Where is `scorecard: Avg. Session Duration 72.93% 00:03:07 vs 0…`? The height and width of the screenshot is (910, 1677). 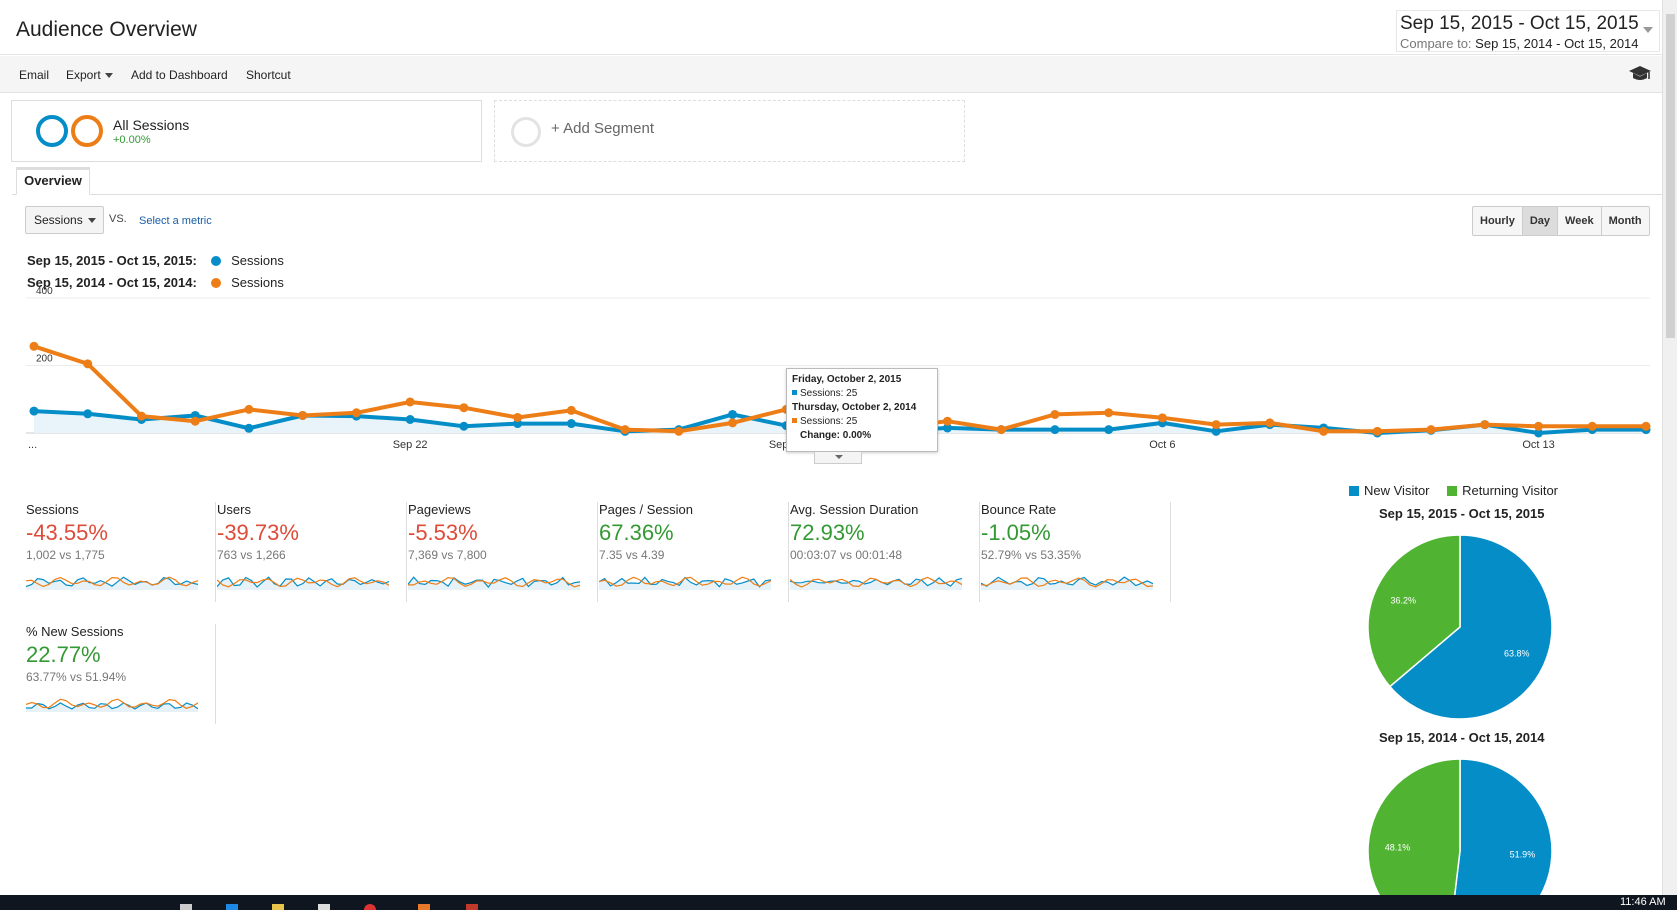
scorecard: Avg. Session Duration 72.93% 00:03:07 vs 0… is located at coordinates (885, 552).